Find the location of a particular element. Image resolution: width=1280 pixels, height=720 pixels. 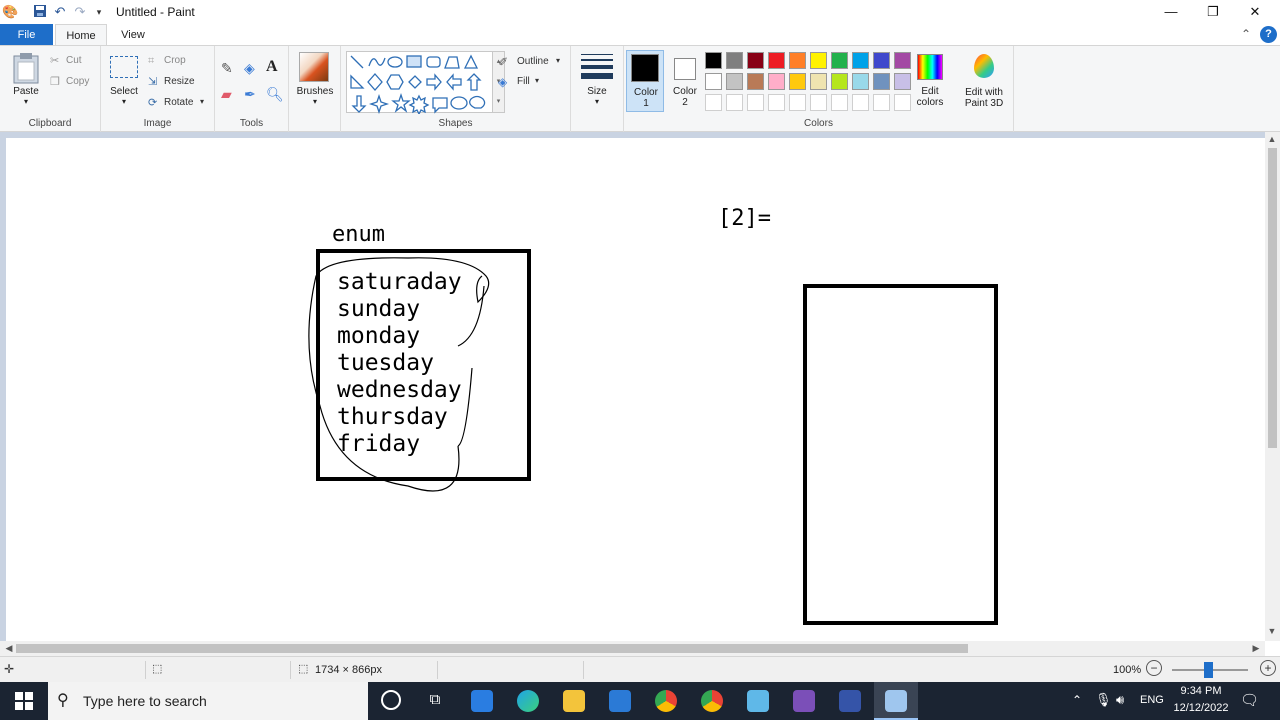

brushes-button: Brushes ▾ is located at coordinates (315, 82).